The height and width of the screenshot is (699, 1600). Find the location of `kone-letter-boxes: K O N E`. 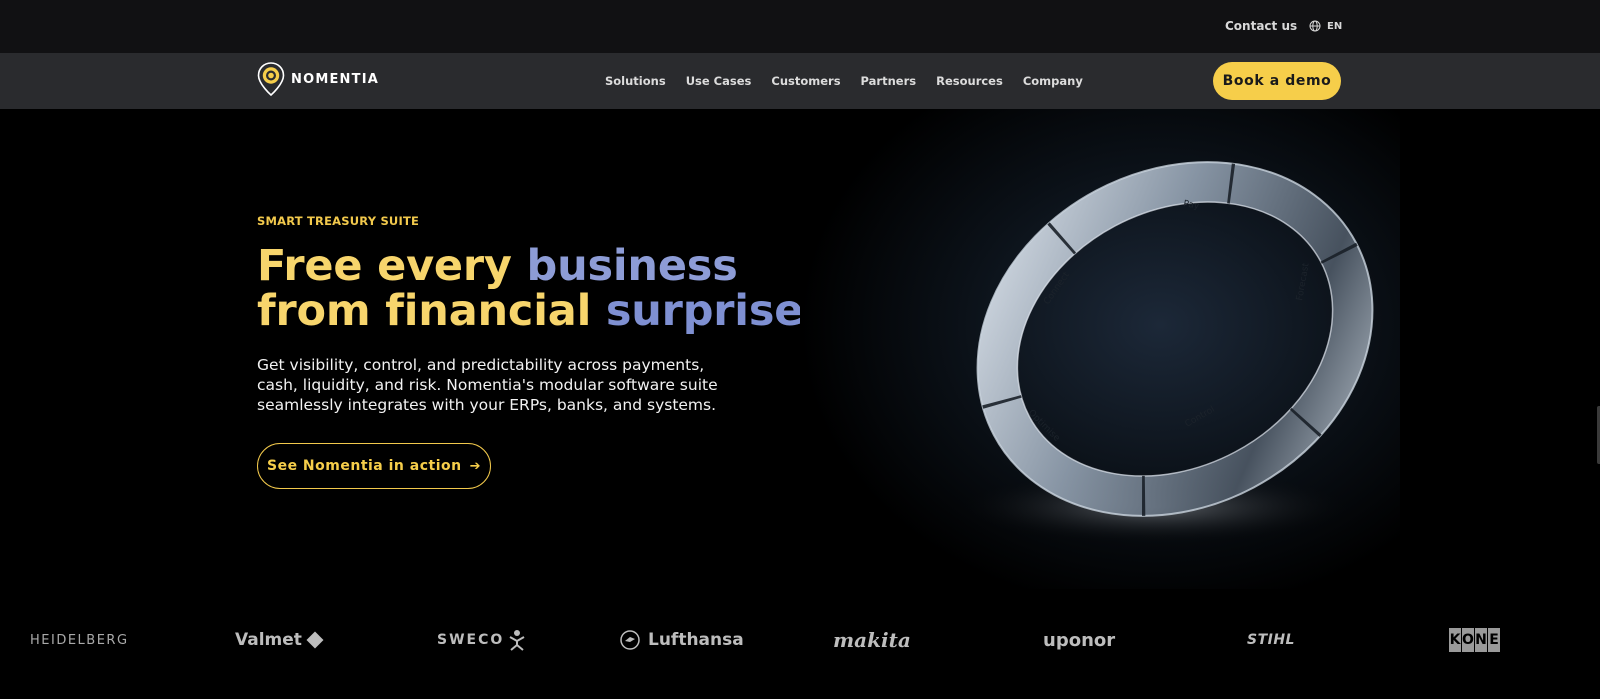

kone-letter-boxes: K O N E is located at coordinates (1474, 640).